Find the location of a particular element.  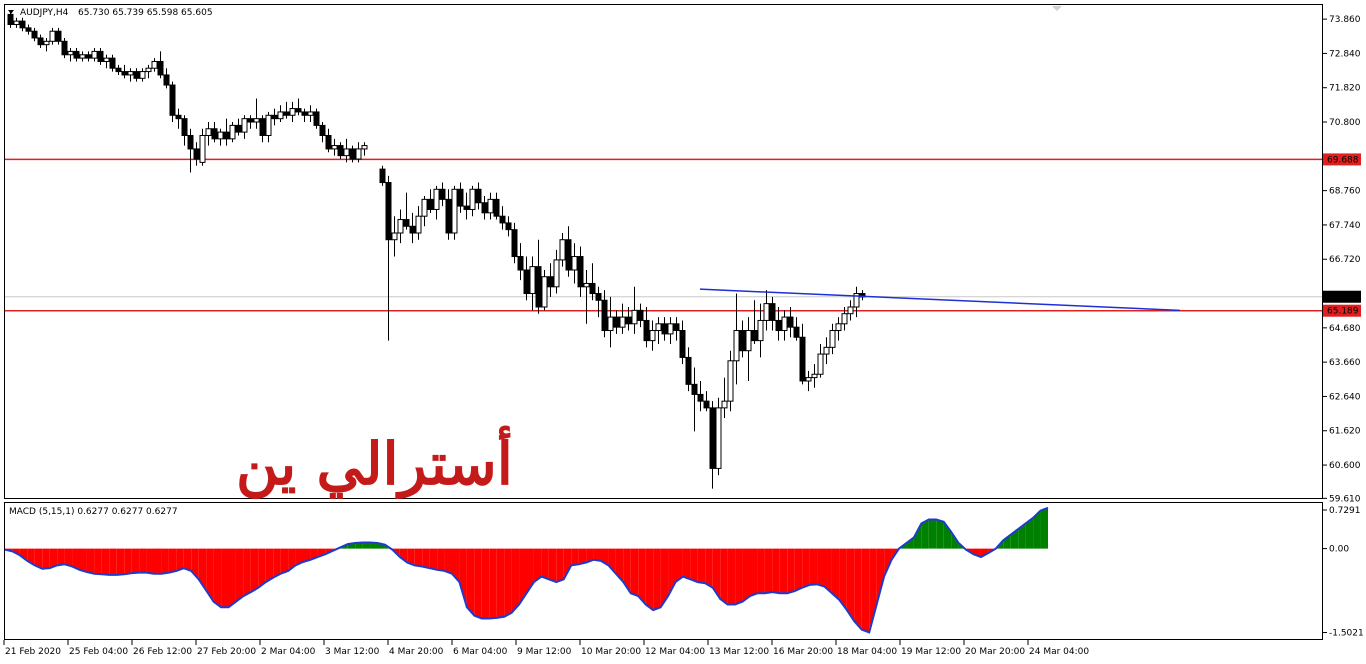

current-price-label: 65.605 is located at coordinates (1343, 298).